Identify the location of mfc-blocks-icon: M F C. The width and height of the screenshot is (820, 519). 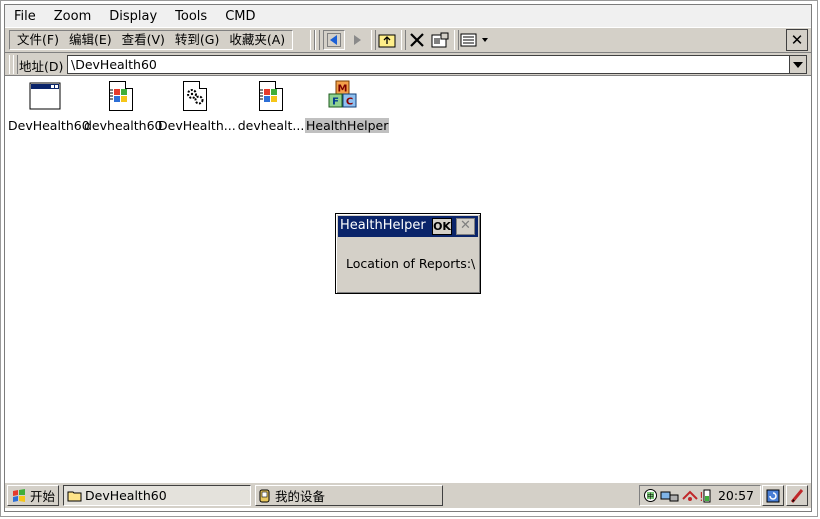
(342, 94).